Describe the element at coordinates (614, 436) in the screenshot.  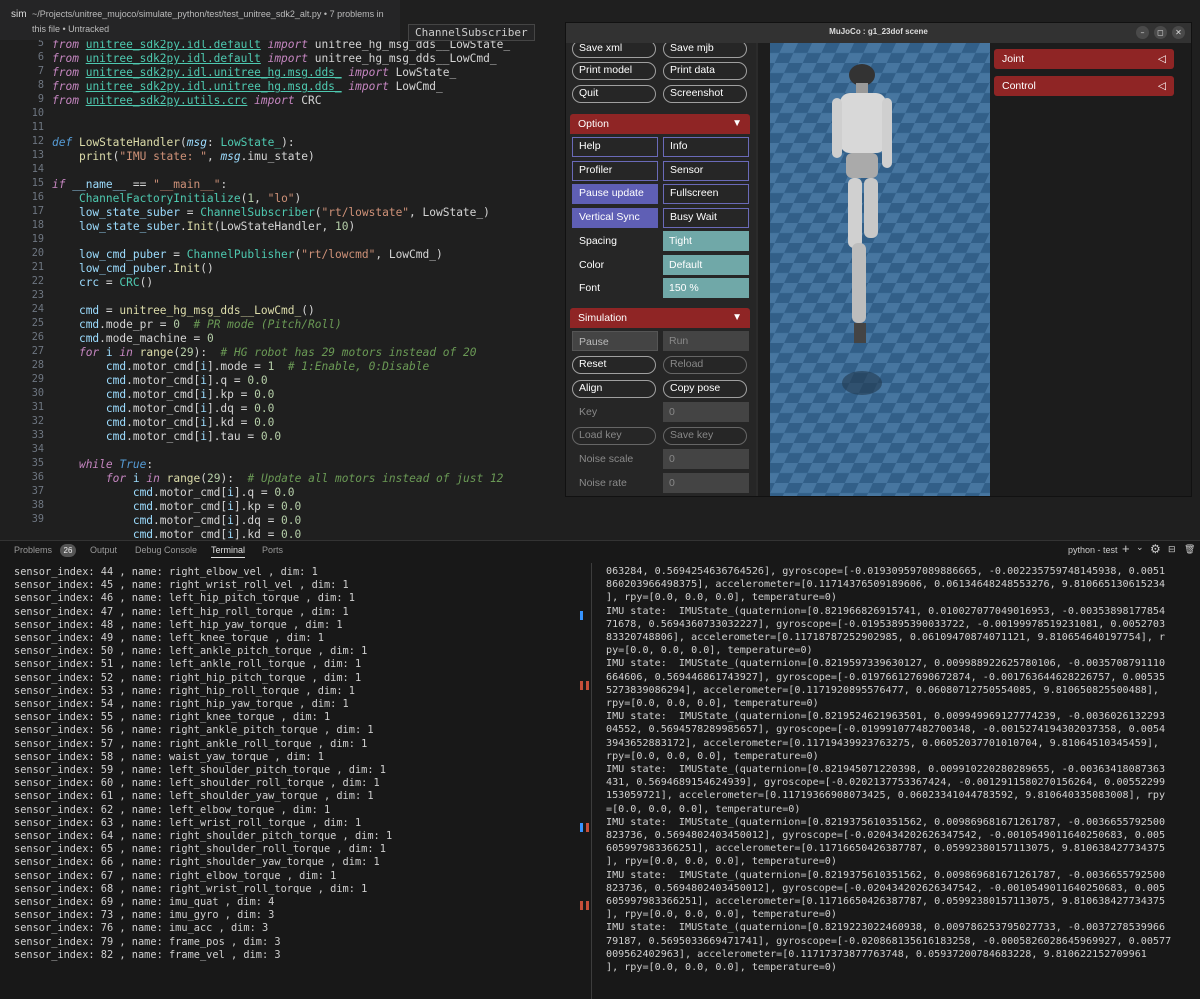
I see `load-key-button: Load key` at that location.